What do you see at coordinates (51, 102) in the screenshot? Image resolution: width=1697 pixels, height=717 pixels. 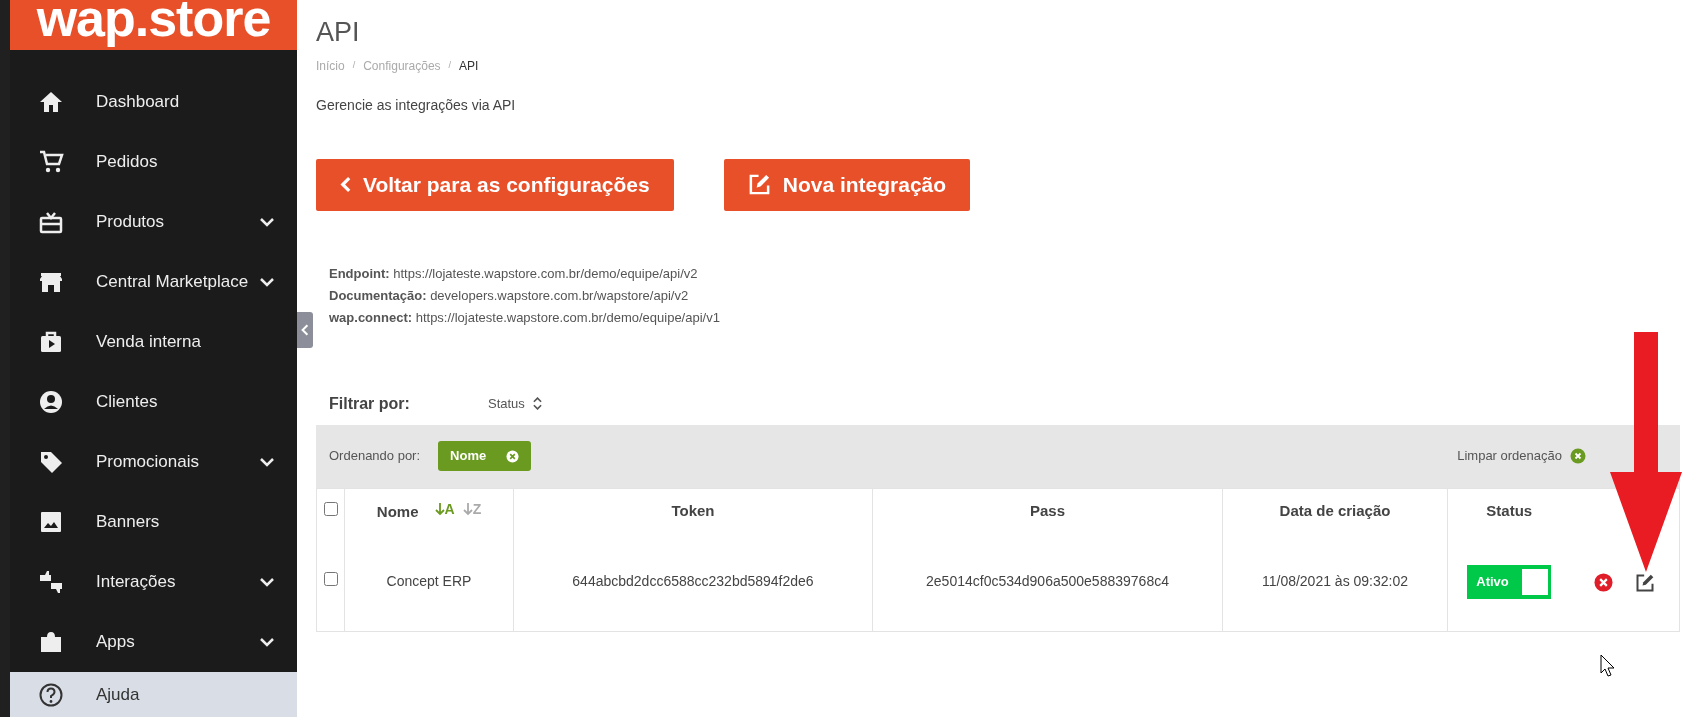 I see `home-icon` at bounding box center [51, 102].